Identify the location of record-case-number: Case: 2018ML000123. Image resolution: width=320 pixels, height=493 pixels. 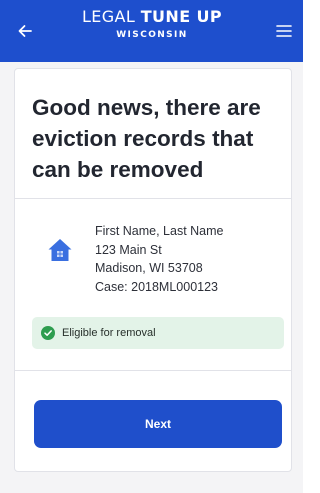
(157, 286).